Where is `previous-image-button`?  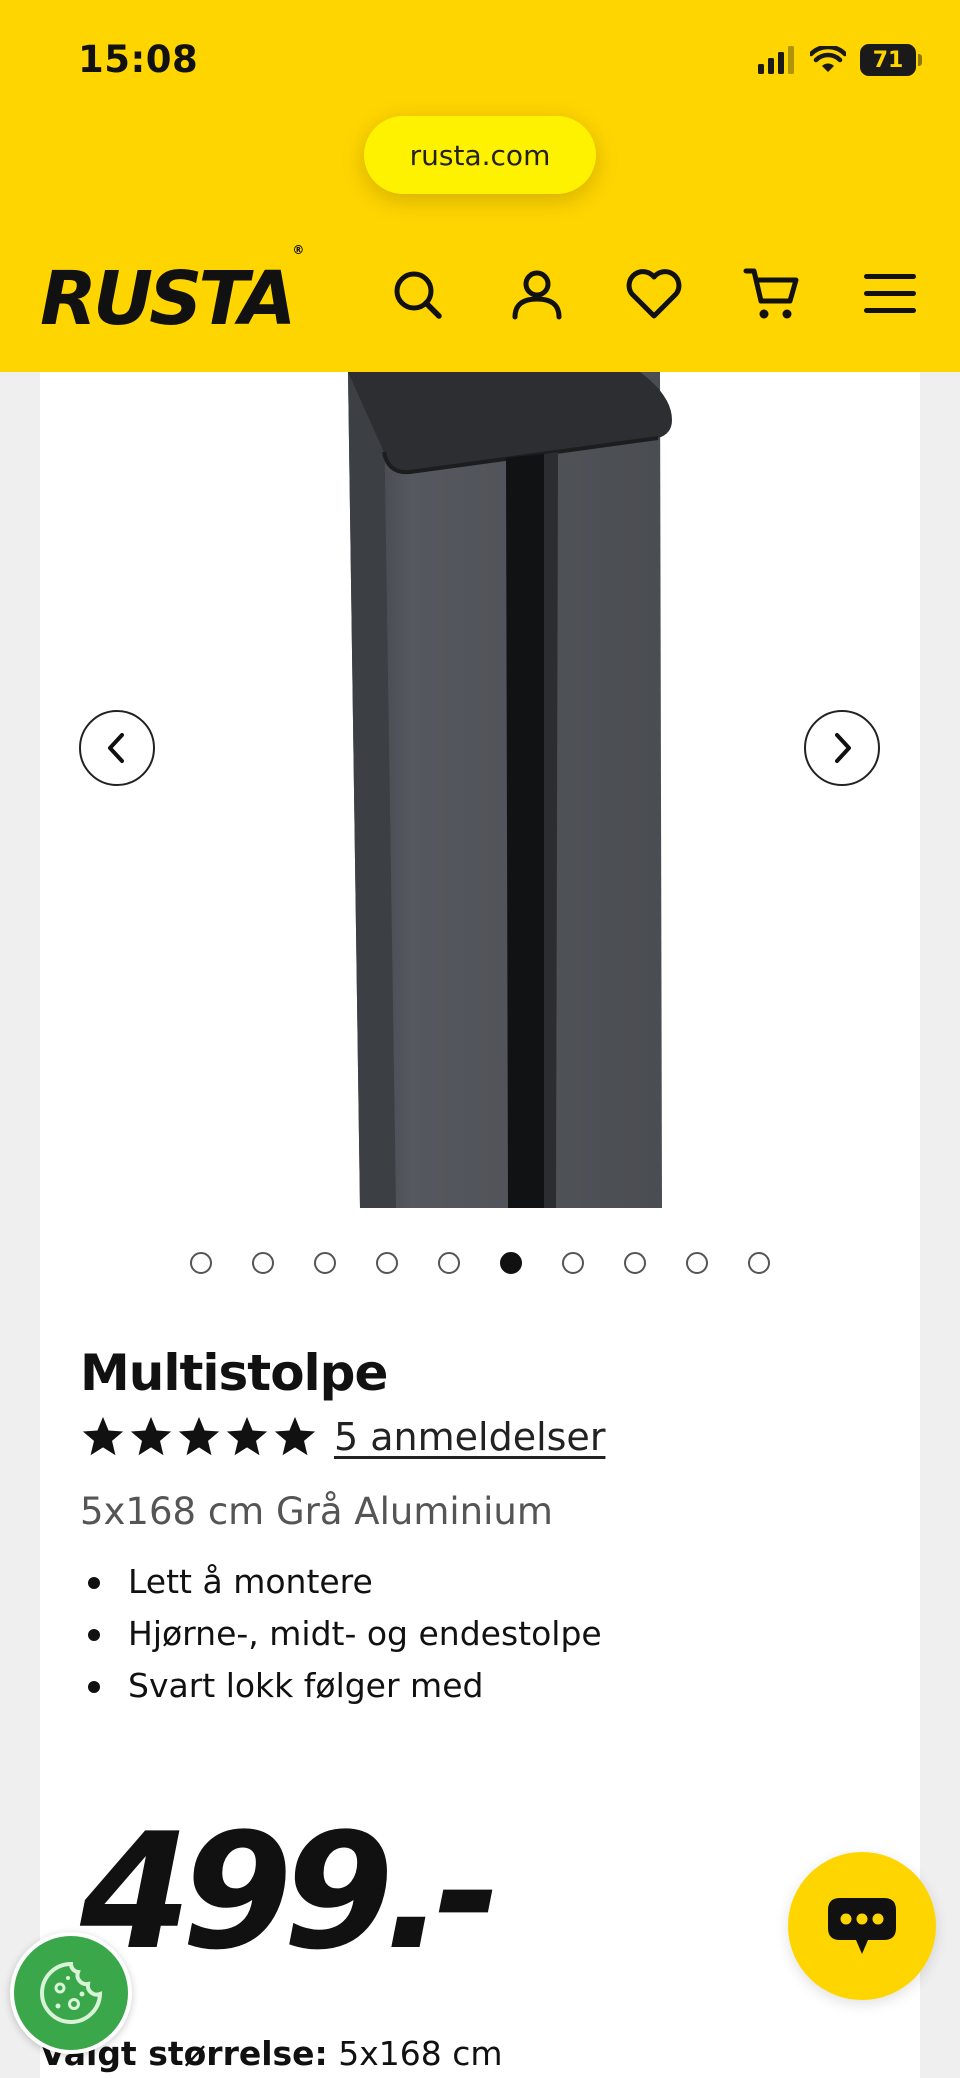 previous-image-button is located at coordinates (117, 748).